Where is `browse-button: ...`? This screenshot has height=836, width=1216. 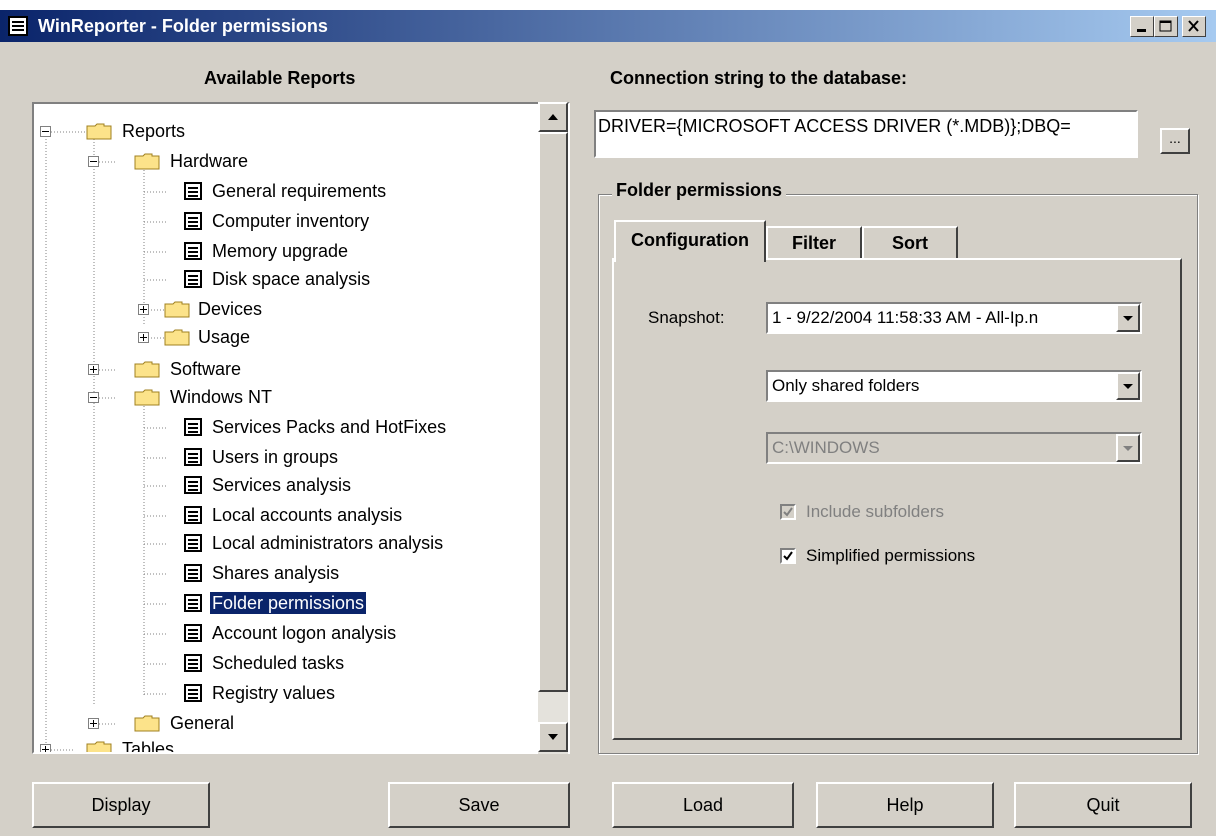
browse-button: ... is located at coordinates (1175, 141).